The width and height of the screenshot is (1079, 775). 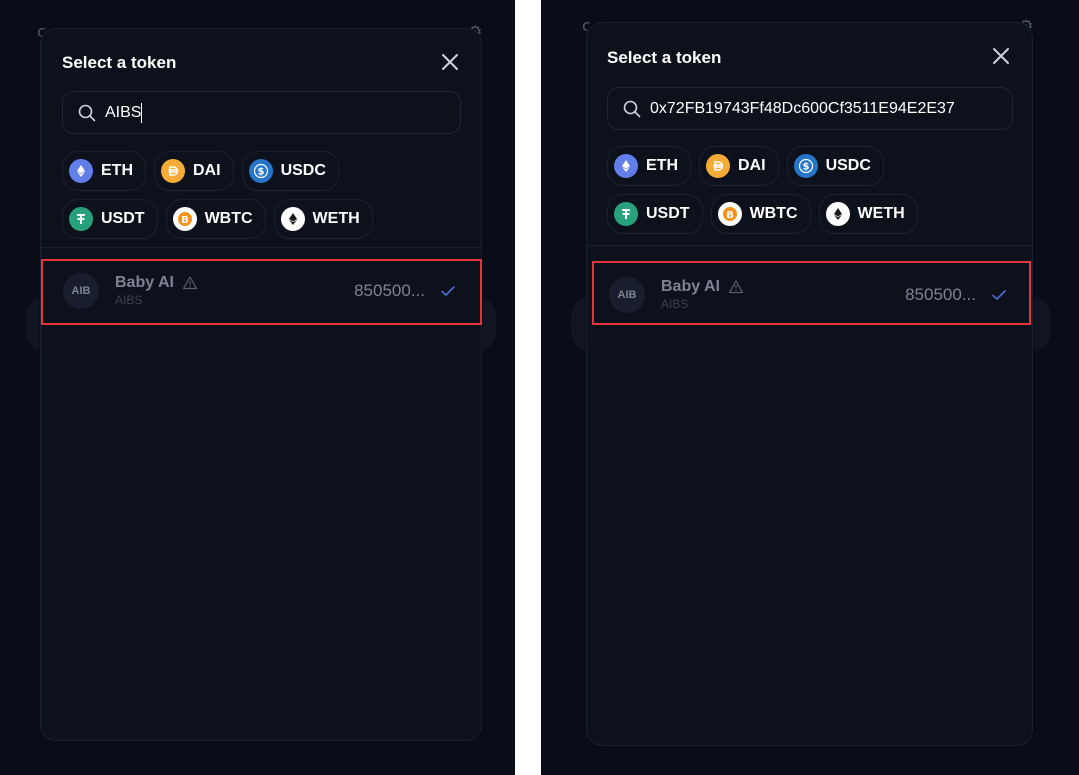 I want to click on search-input: AIBS, so click(x=275, y=112).